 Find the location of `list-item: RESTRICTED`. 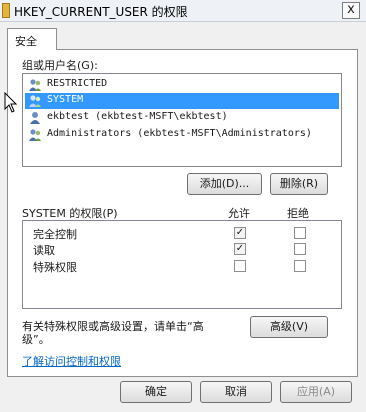

list-item: RESTRICTED is located at coordinates (182, 85).